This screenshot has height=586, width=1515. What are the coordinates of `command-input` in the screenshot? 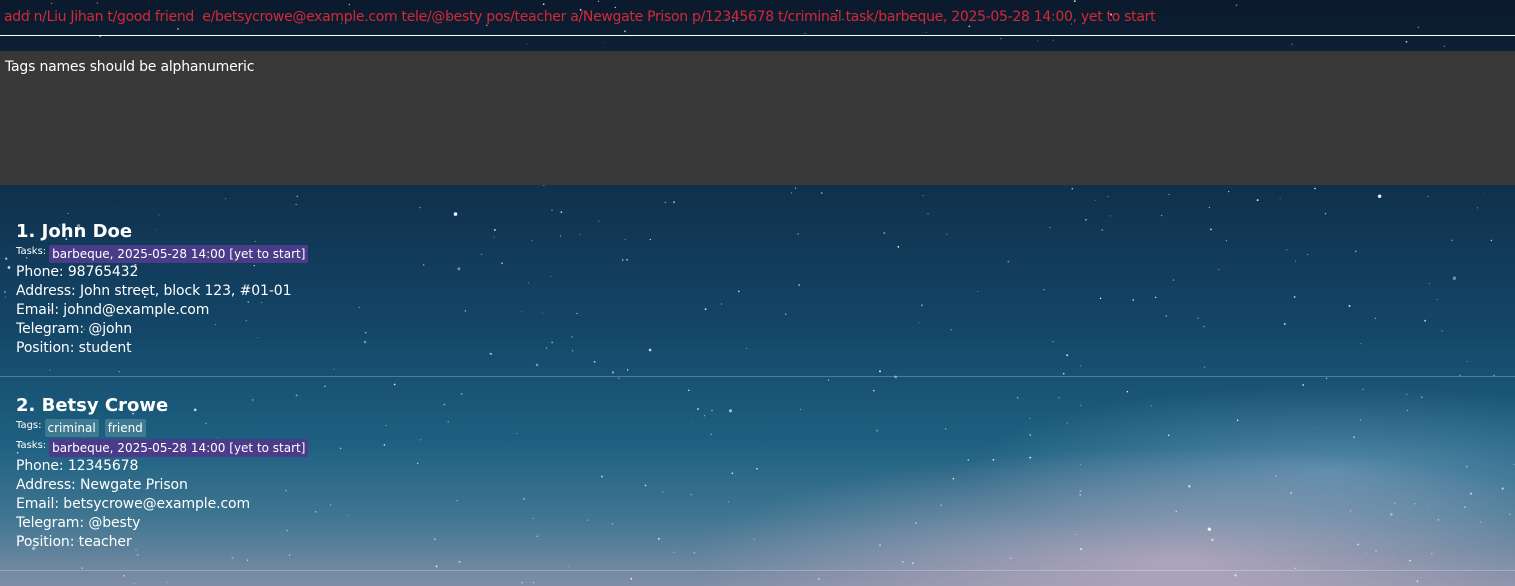 It's located at (754, 17).